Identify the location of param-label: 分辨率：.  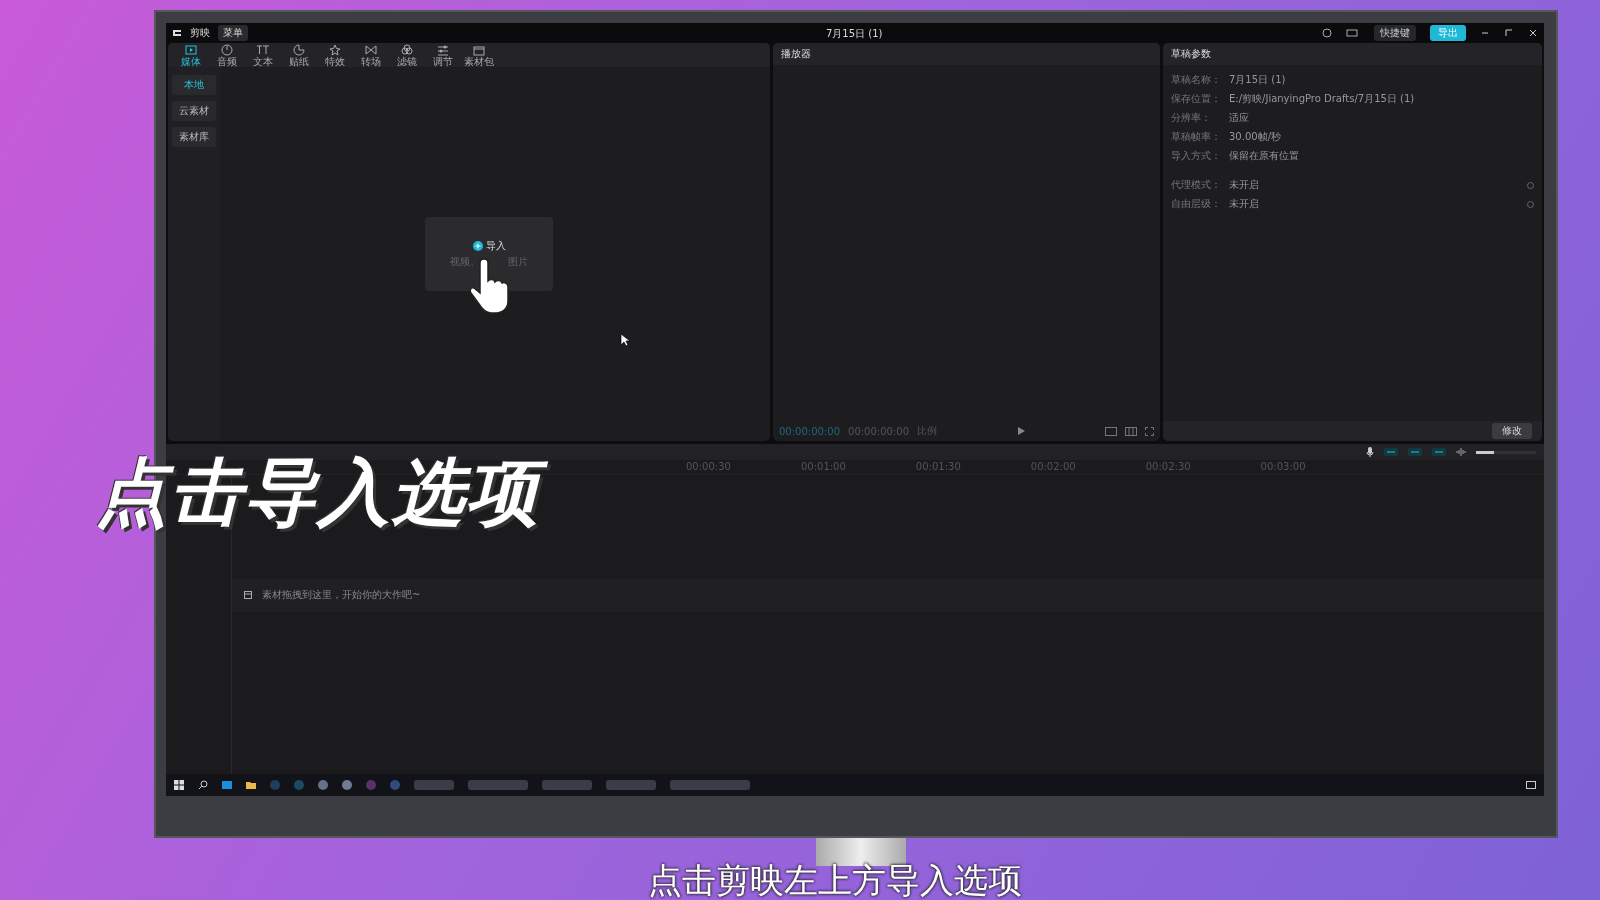
(1191, 118).